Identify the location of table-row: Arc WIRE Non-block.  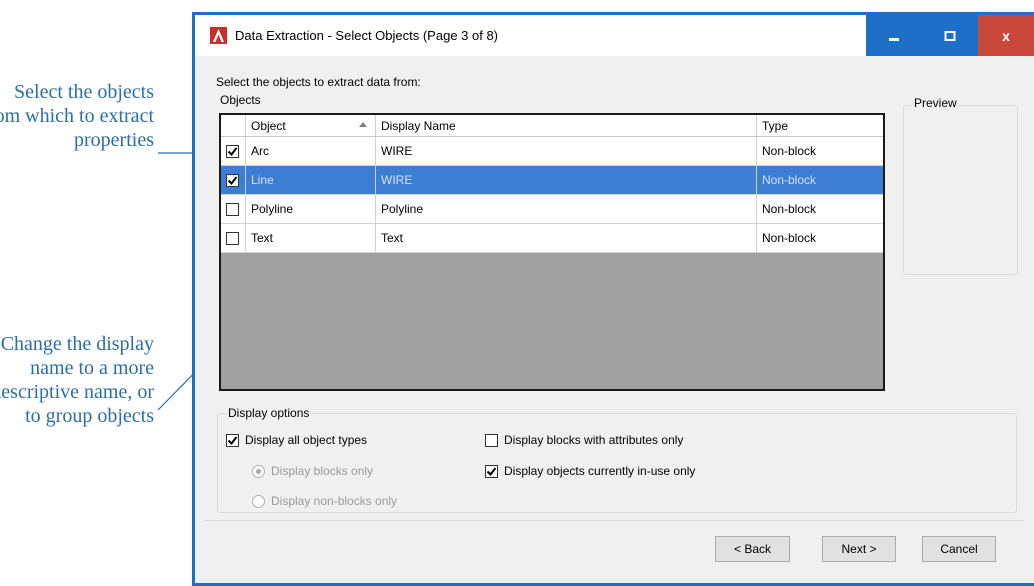
(552, 151).